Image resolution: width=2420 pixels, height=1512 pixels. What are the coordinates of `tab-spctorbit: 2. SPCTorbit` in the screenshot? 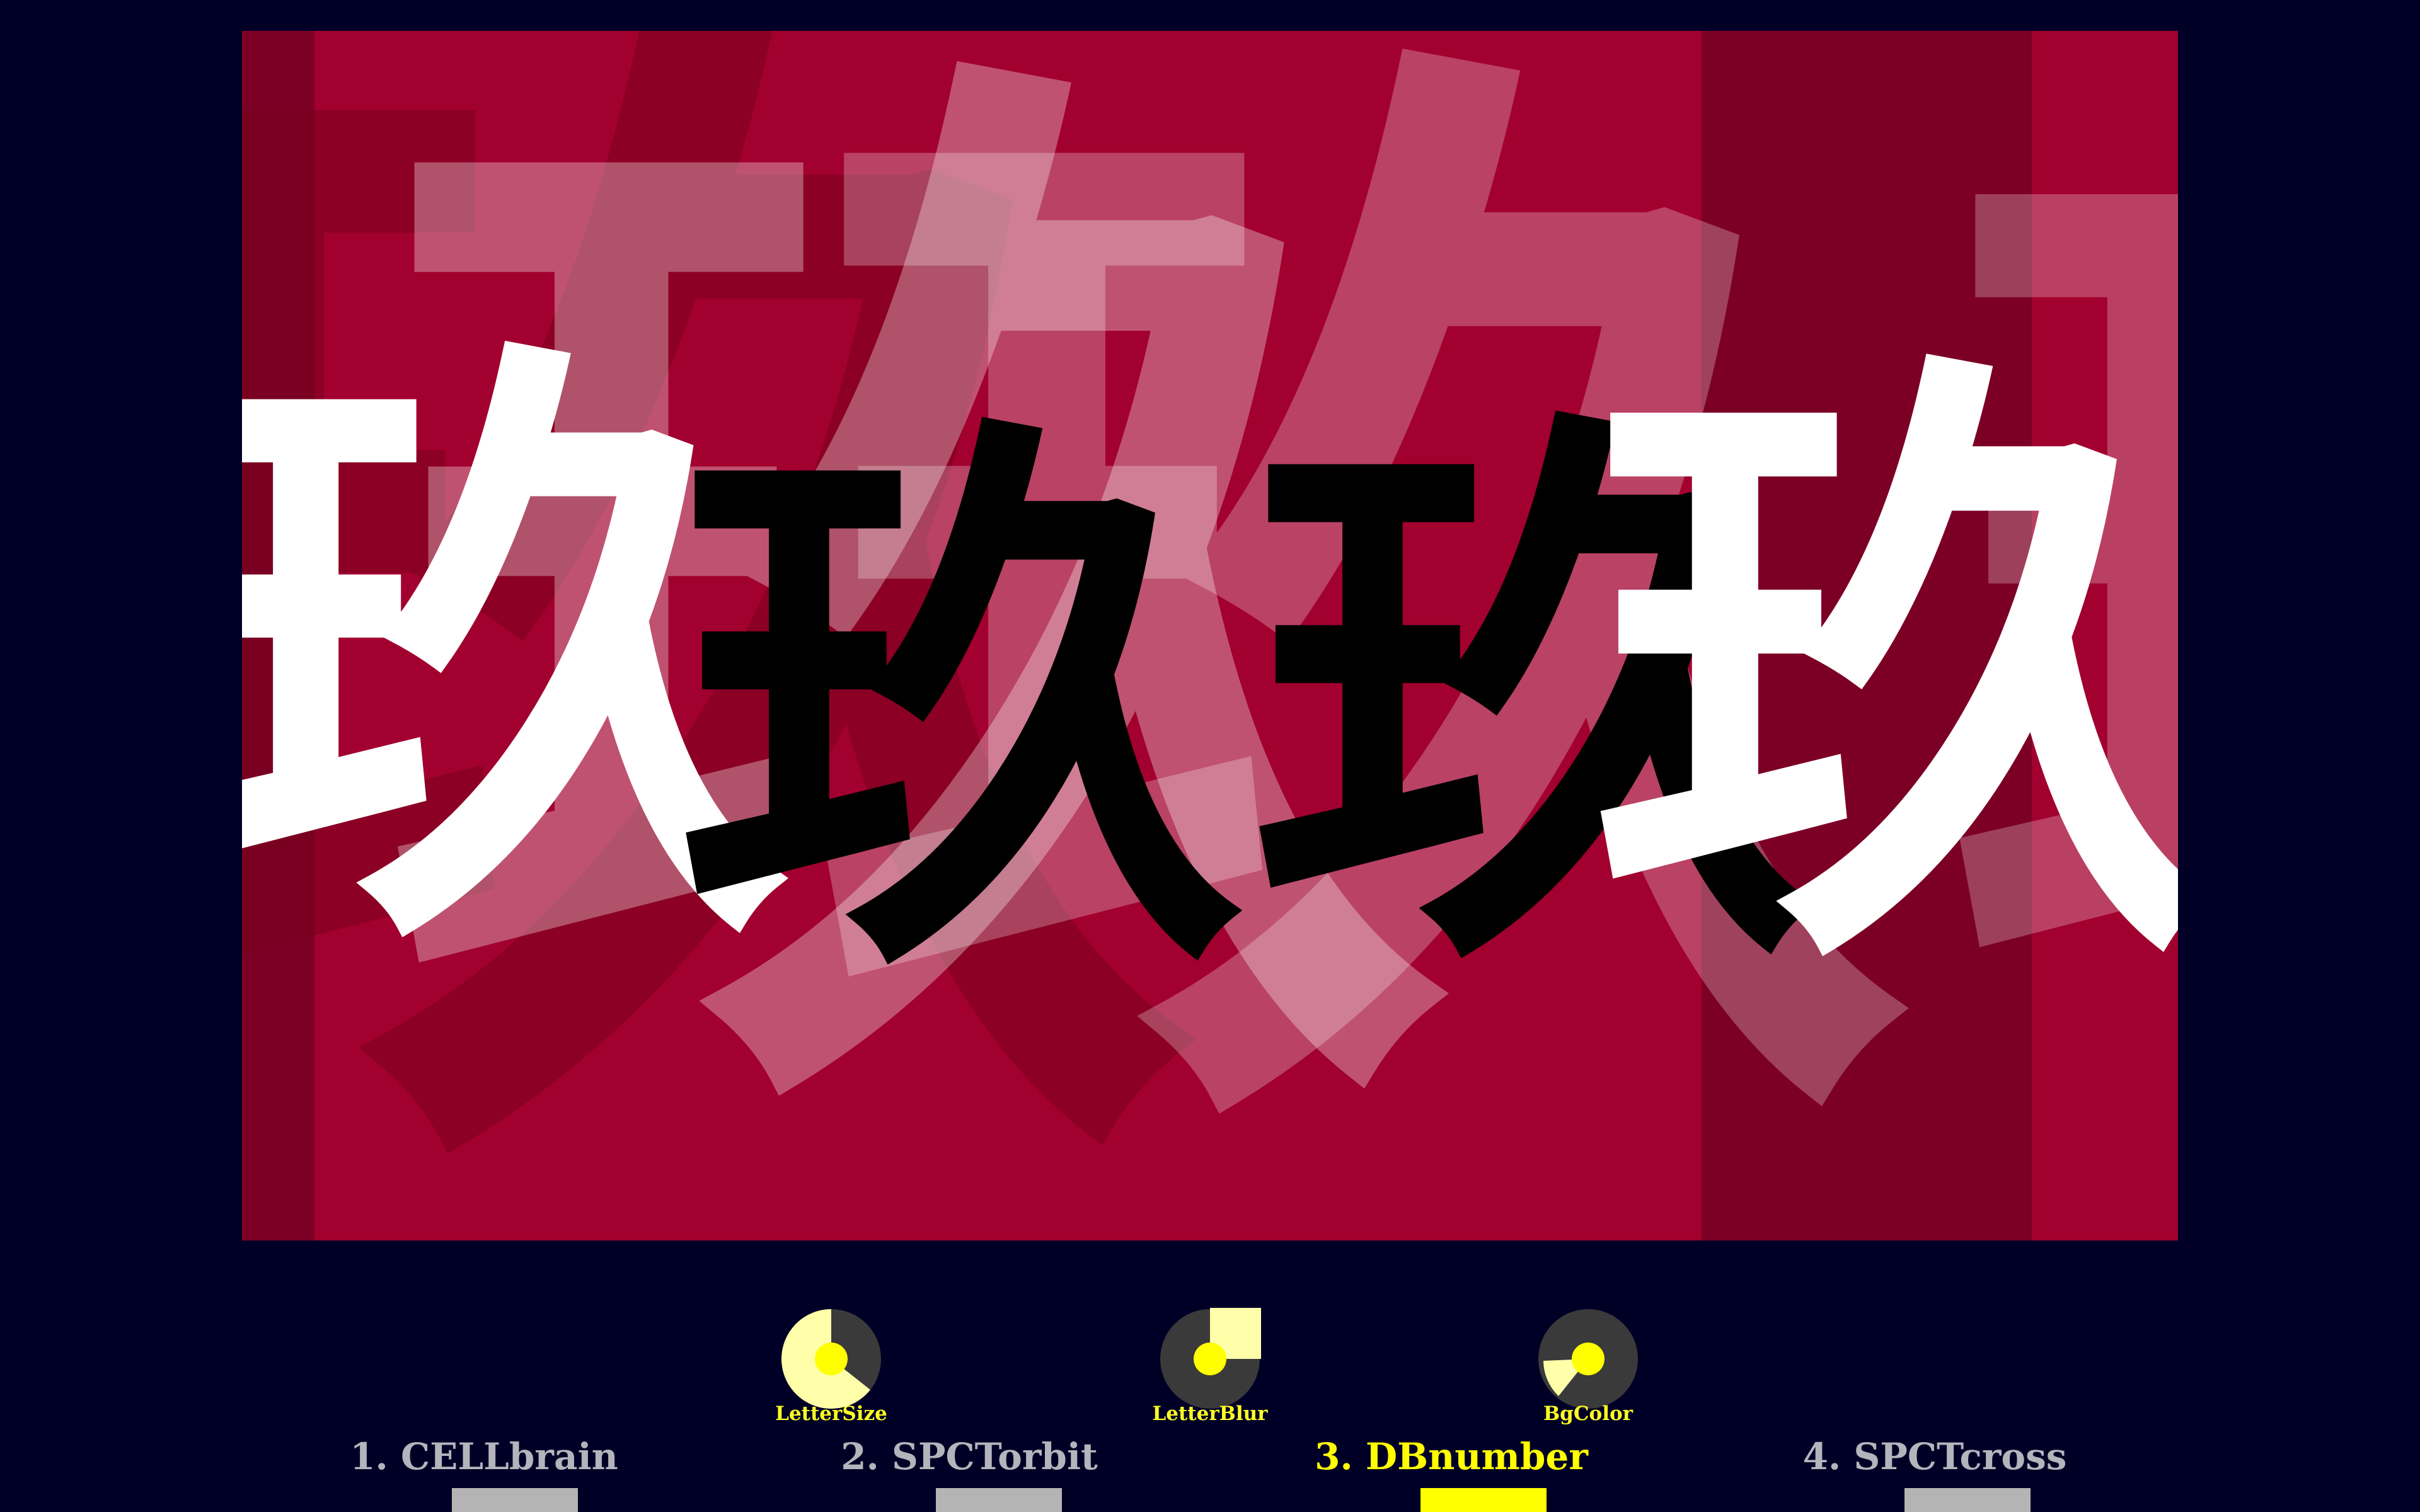 It's located at (969, 1456).